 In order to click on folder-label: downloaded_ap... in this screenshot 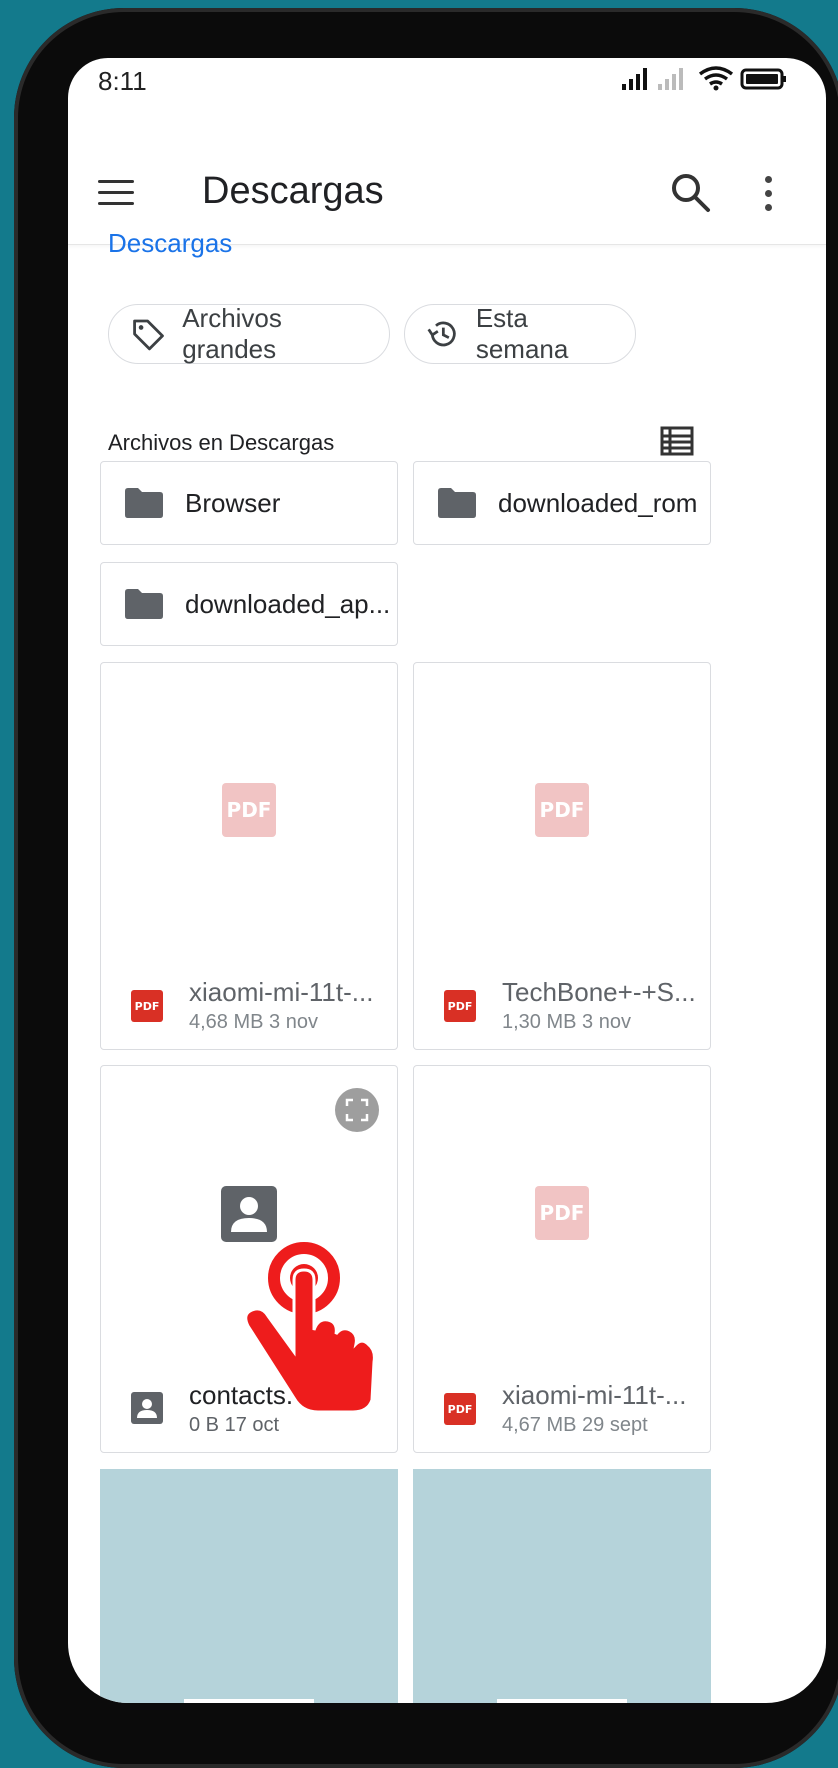, I will do `click(288, 603)`.